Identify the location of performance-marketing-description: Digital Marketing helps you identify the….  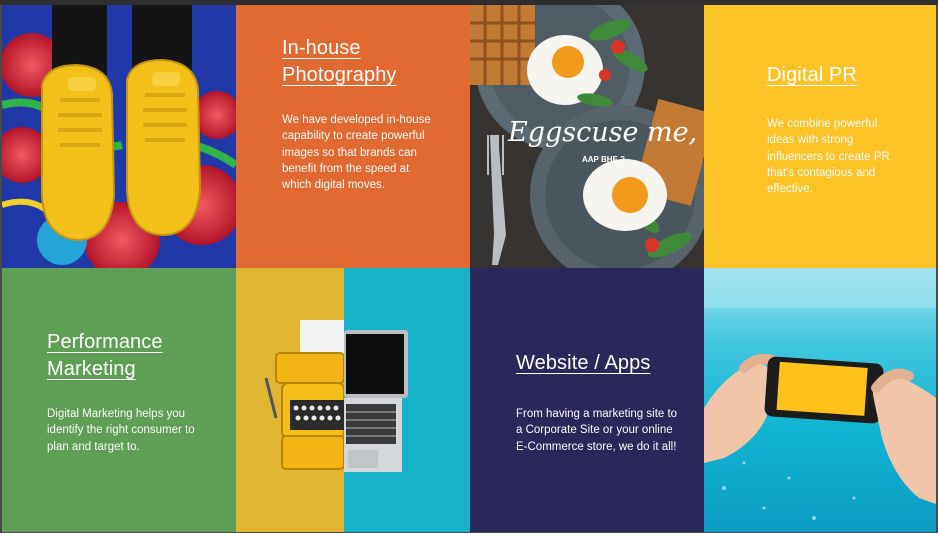
(121, 430).